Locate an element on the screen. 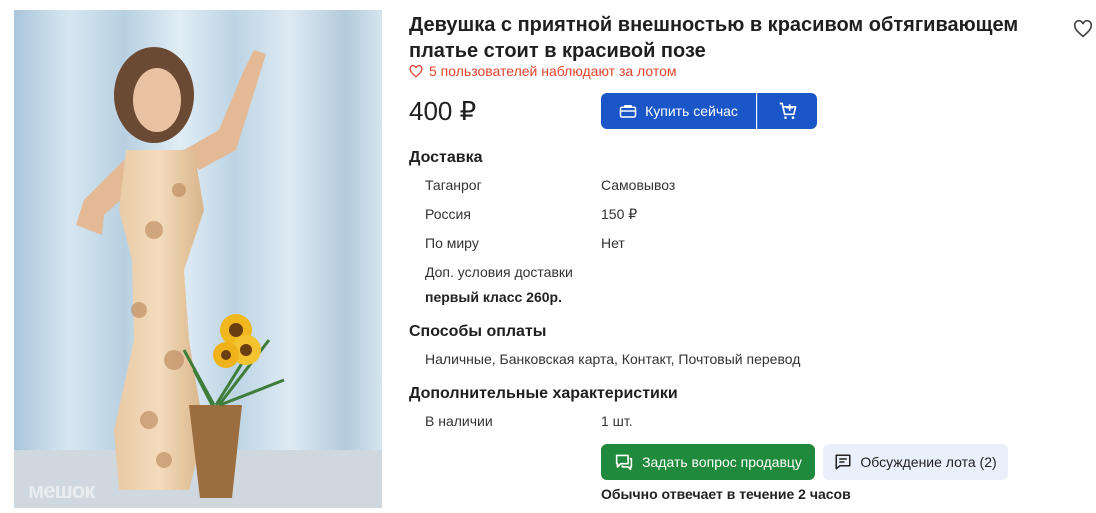 This screenshot has height=513, width=1096. delivery-row-label: По миру is located at coordinates (452, 243).